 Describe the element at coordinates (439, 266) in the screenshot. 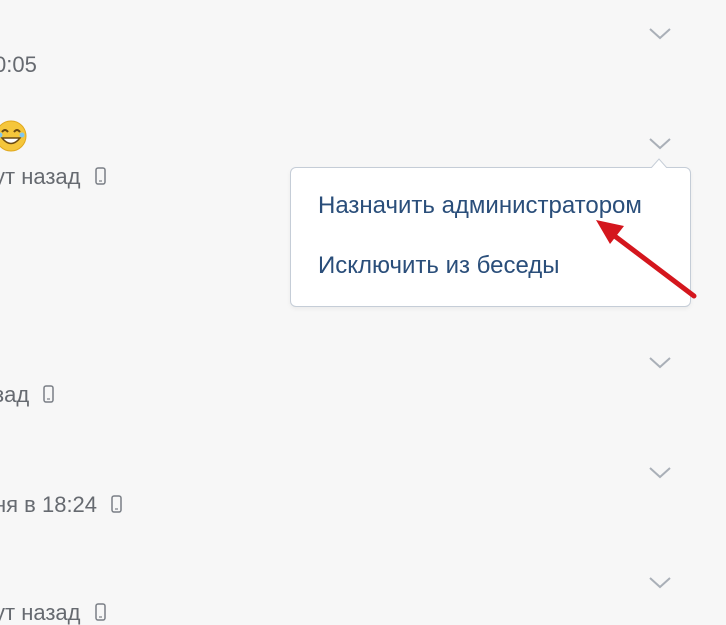

I see `menu-item-remove-from-chat: Исключить из беседы` at that location.